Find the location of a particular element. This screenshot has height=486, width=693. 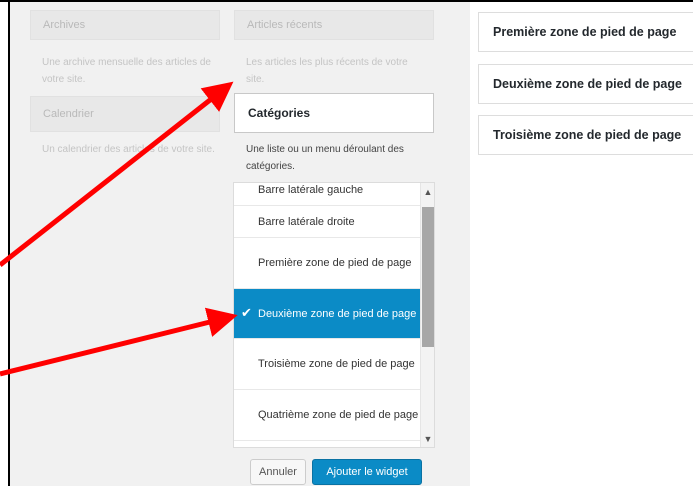

widget-recent-posts: Articles récents is located at coordinates (334, 25).